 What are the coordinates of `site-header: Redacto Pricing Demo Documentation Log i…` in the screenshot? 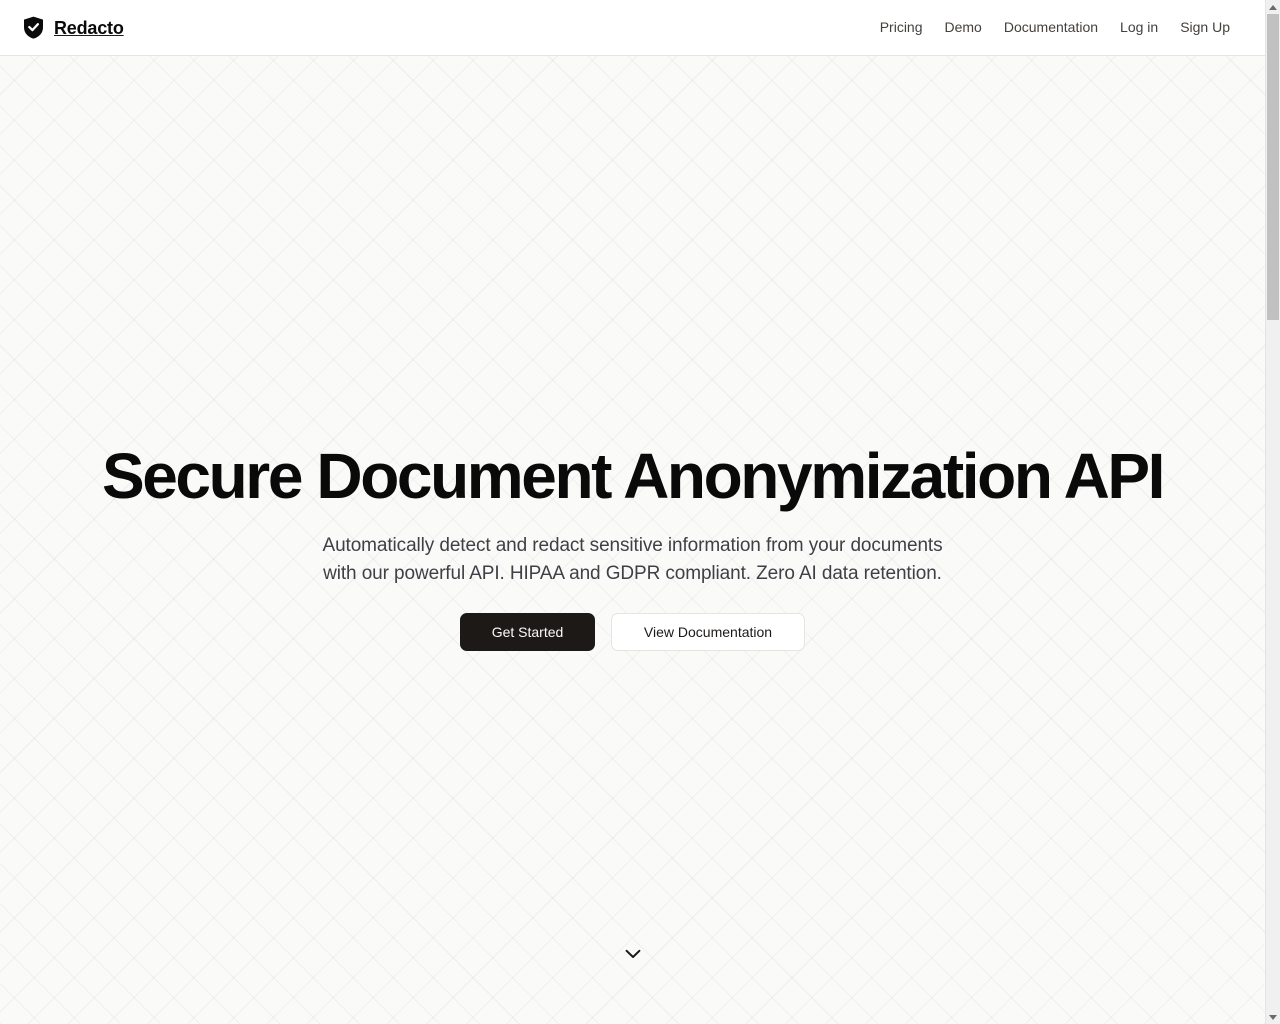 It's located at (632, 28).